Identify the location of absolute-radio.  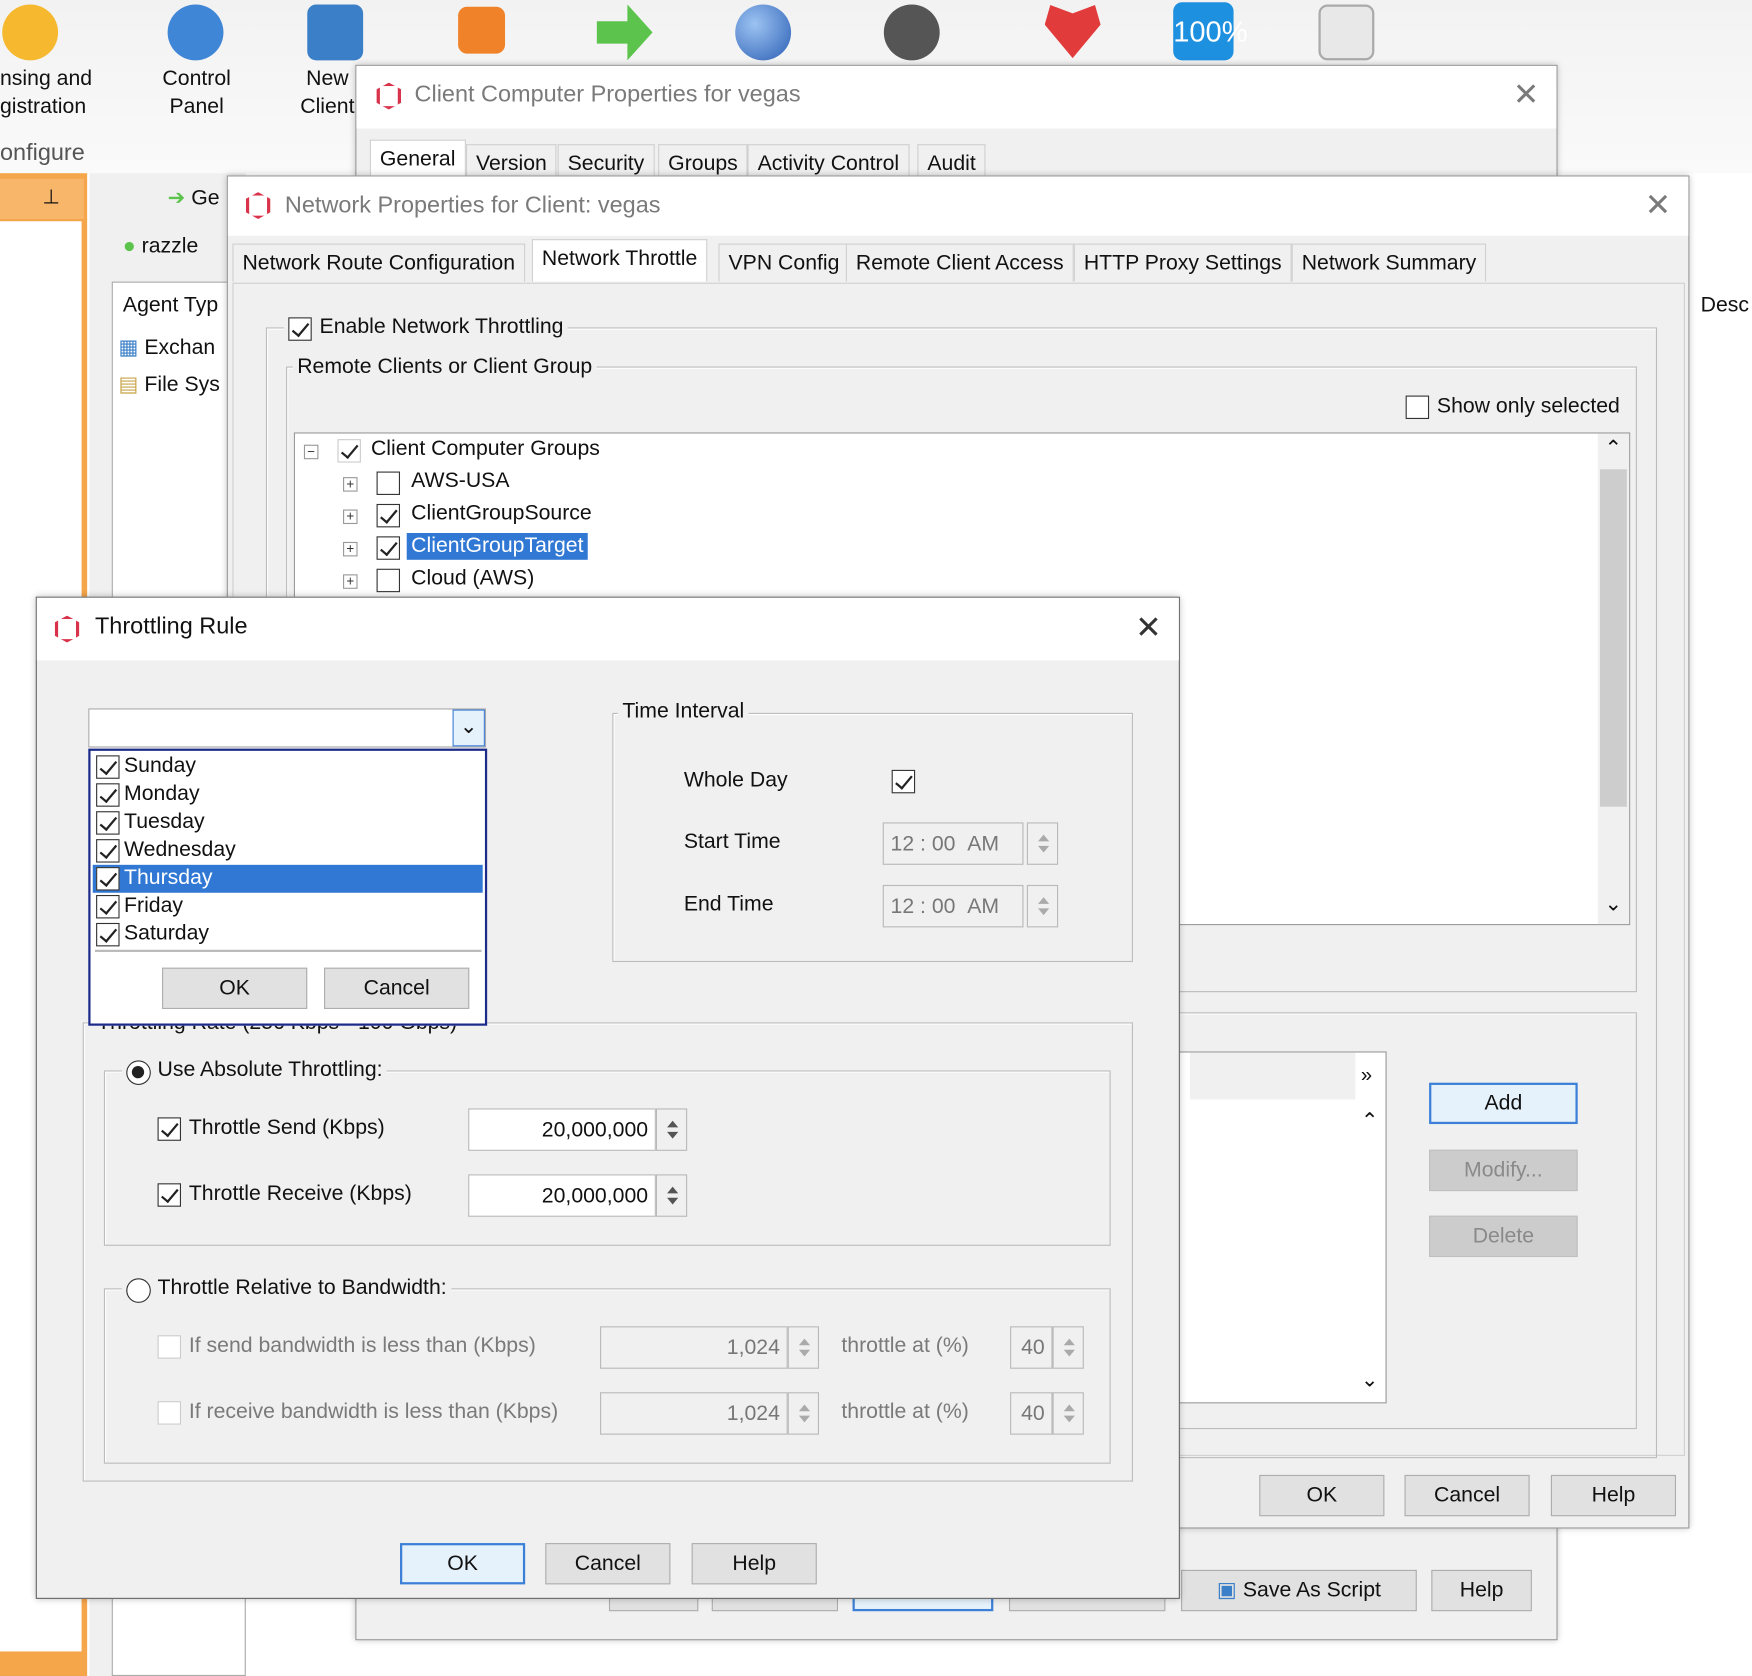
(138, 1072).